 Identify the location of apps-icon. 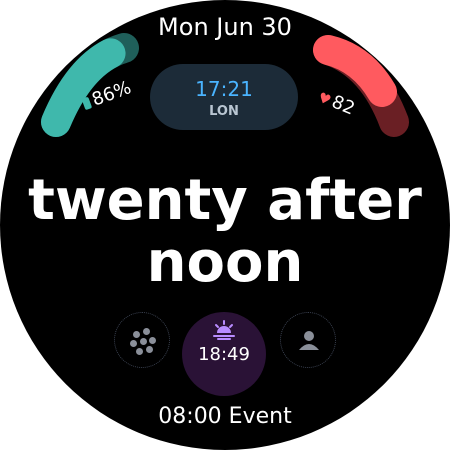
(143, 341).